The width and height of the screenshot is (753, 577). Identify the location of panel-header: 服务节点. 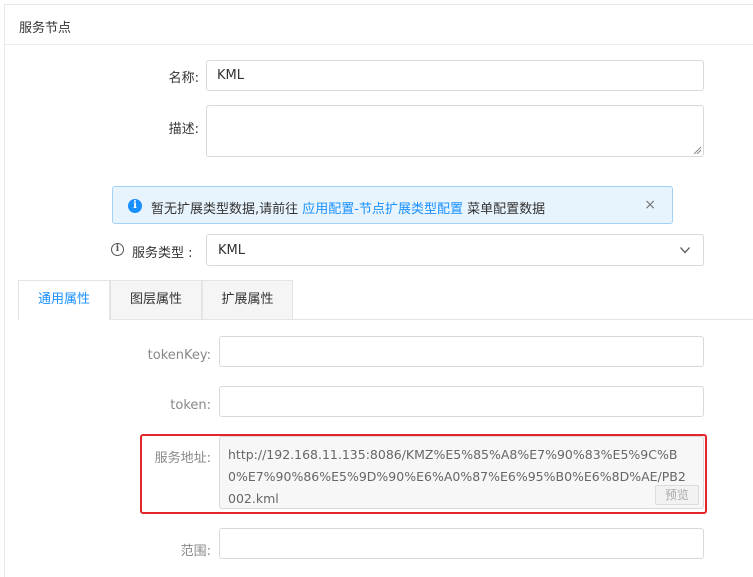
(379, 25).